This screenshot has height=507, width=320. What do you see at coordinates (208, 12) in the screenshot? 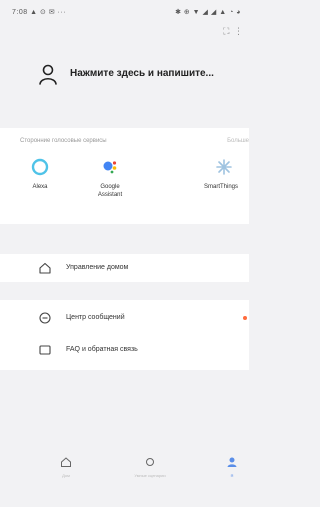
I see `status-bar-right: ✱ ⊕ ▼ ◢ ◢ ▲ ◔ ◕` at bounding box center [208, 12].